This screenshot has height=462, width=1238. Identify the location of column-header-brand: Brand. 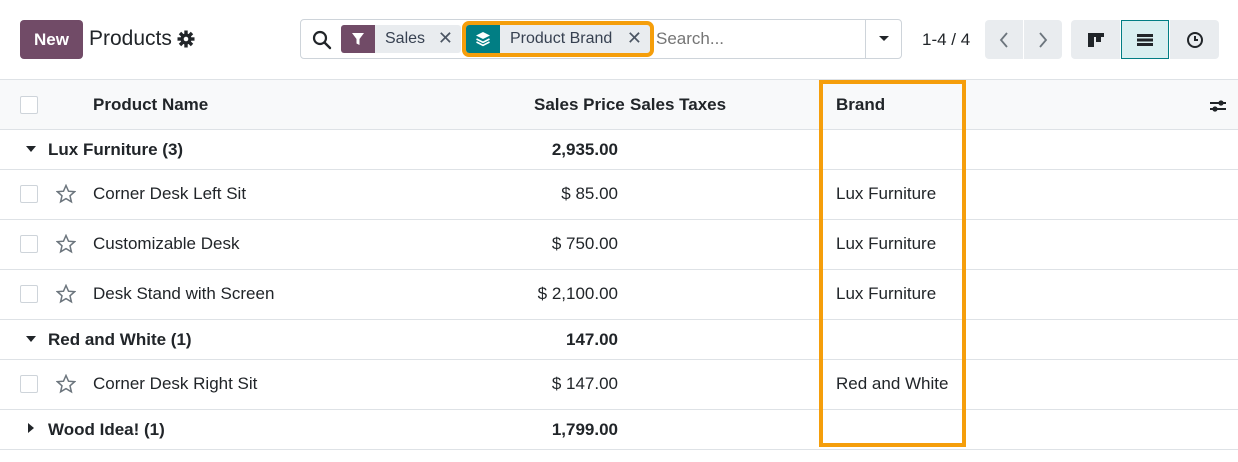
(860, 105).